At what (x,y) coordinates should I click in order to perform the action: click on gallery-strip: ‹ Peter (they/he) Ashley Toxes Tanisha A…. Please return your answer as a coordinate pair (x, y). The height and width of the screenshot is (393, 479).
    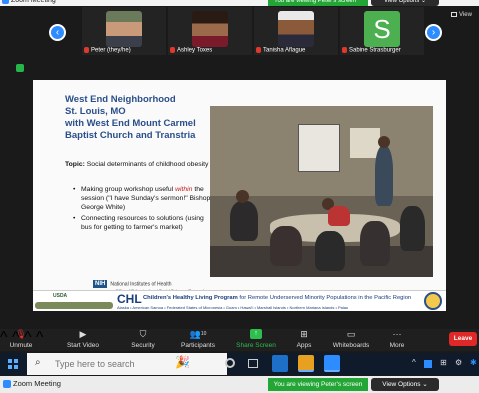
    Looking at the image, I should click on (239, 32).